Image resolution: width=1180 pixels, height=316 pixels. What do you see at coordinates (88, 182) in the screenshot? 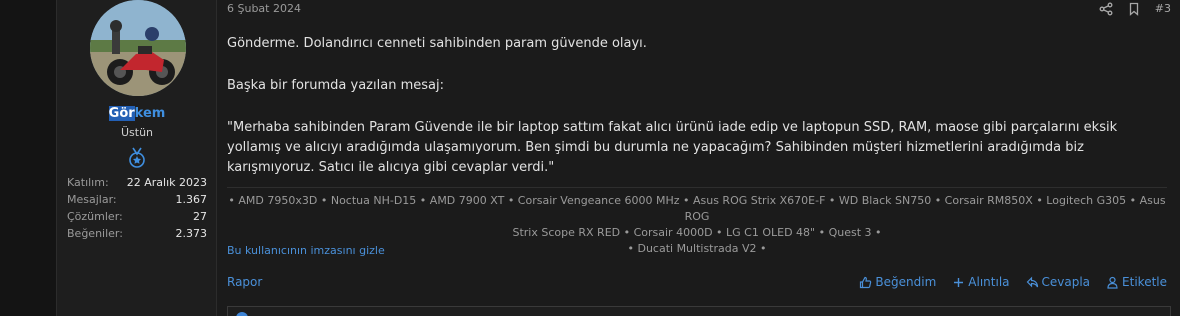
I see `stat-label: Katılım:` at bounding box center [88, 182].